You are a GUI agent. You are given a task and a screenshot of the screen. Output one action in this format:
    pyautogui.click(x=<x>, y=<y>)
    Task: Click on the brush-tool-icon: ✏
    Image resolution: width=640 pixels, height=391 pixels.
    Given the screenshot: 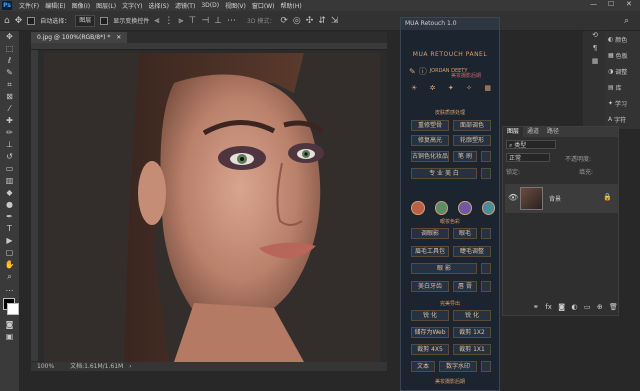 What is the action you would take?
    pyautogui.click(x=9, y=133)
    